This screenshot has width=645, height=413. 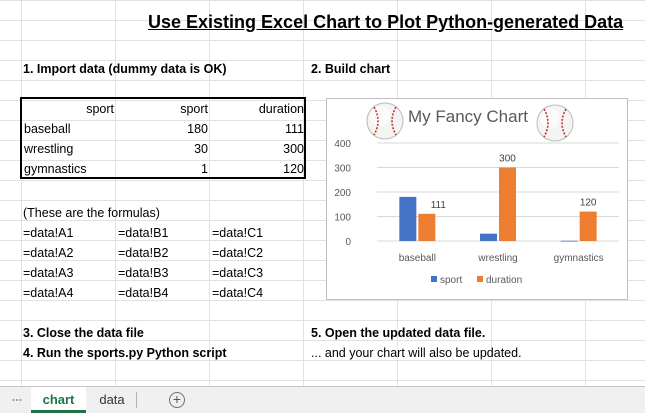 I want to click on table-header-cell: duration, so click(x=257, y=109).